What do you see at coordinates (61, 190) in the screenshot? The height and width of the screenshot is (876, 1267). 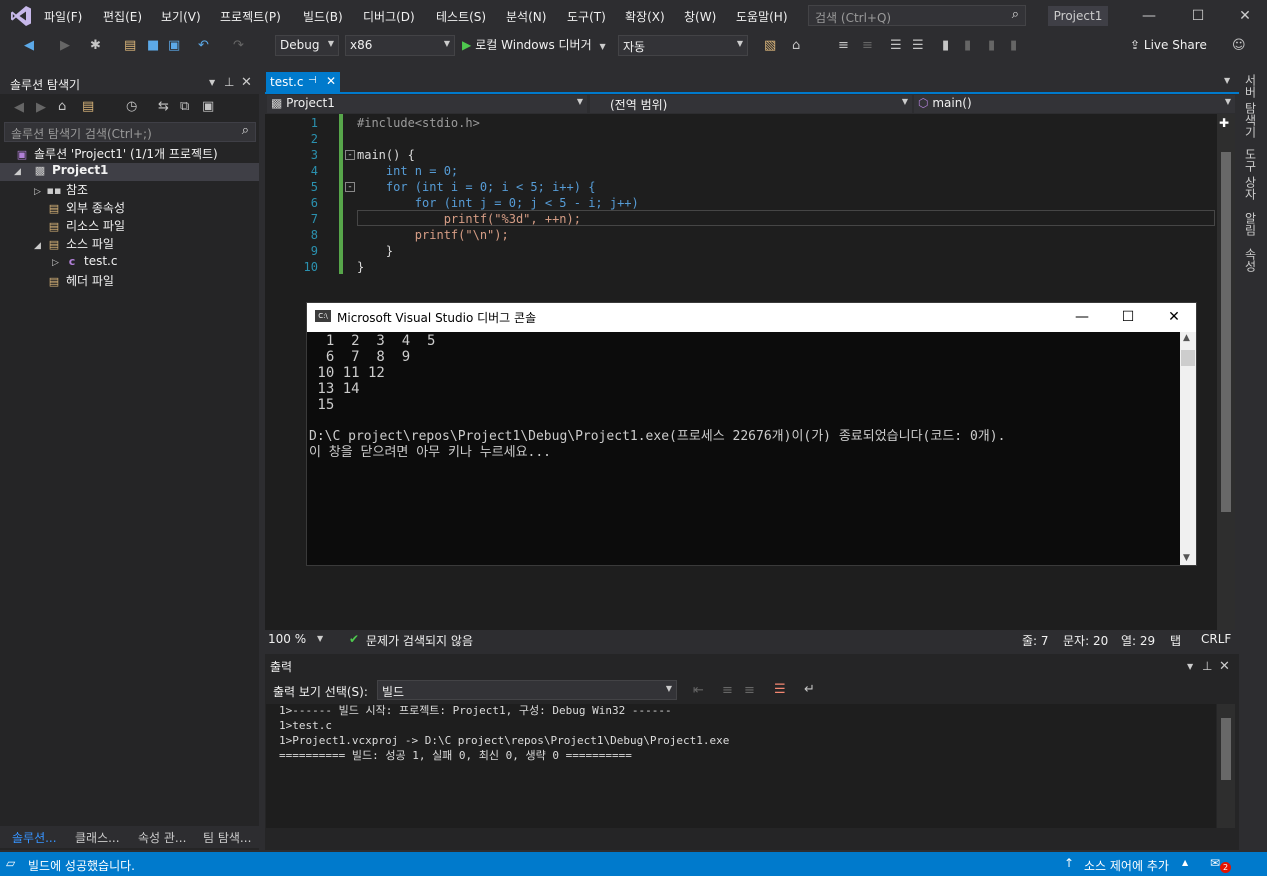 I see `tree-item-references: ▷ ▪▪ 참조` at bounding box center [61, 190].